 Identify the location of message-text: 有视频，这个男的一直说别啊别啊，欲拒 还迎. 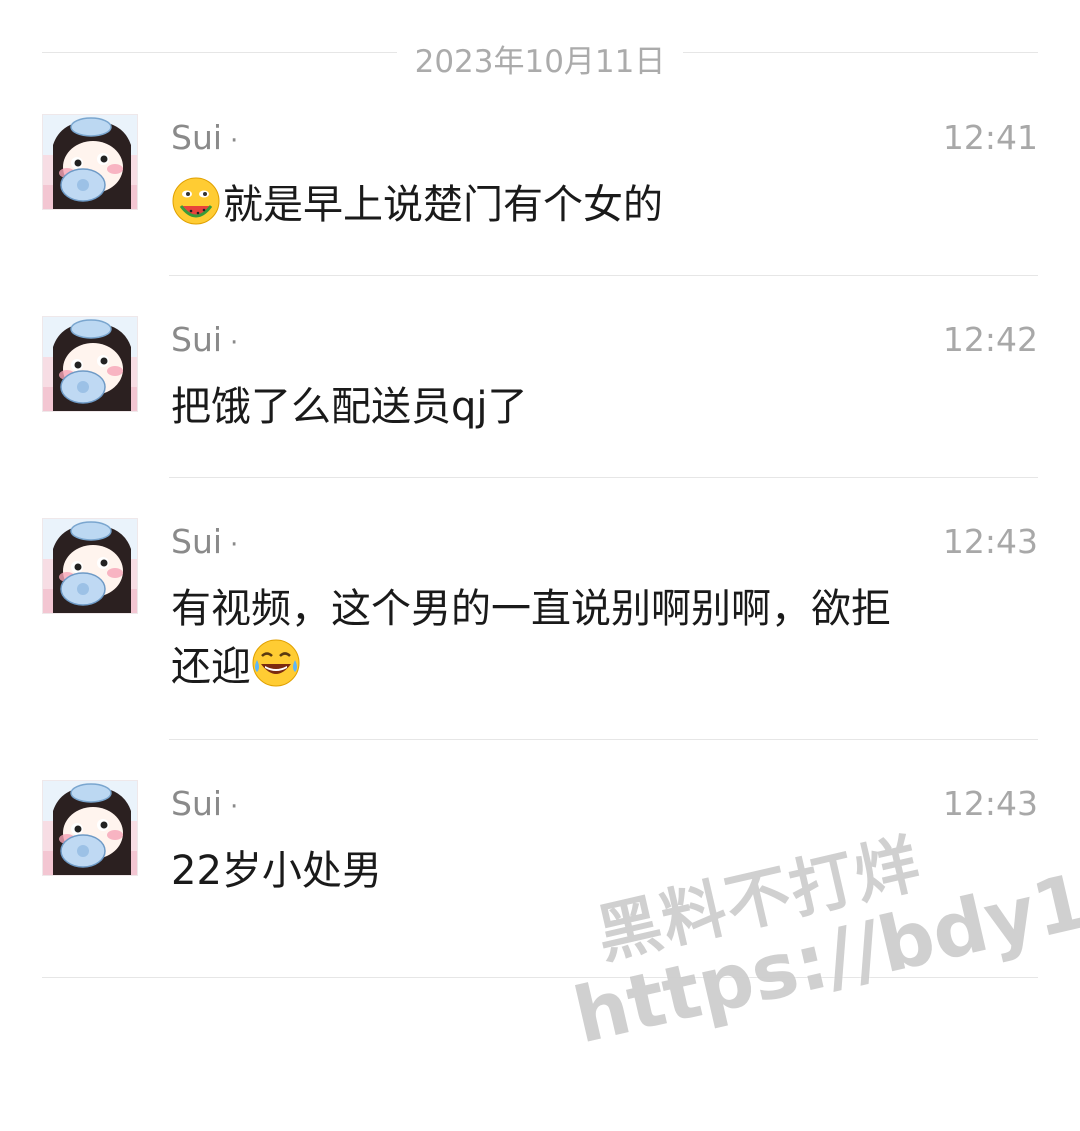
(591, 638).